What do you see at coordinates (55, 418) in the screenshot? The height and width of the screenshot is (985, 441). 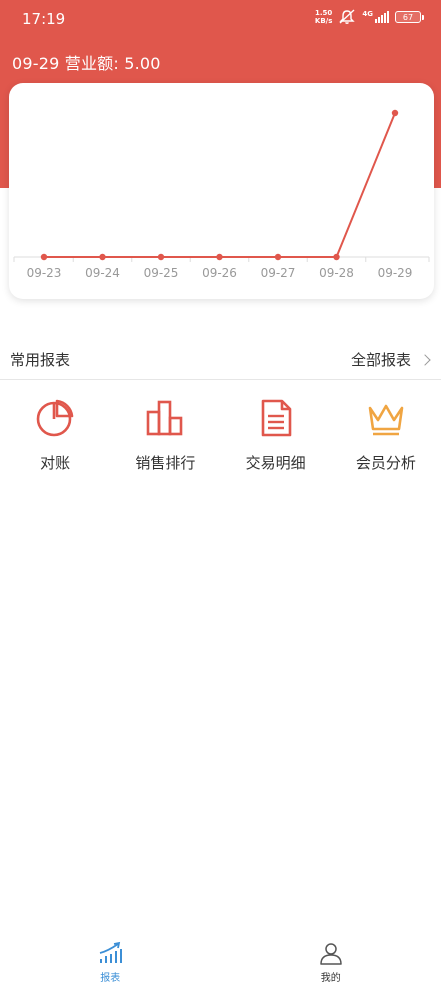 I see `pie-chart-icon` at bounding box center [55, 418].